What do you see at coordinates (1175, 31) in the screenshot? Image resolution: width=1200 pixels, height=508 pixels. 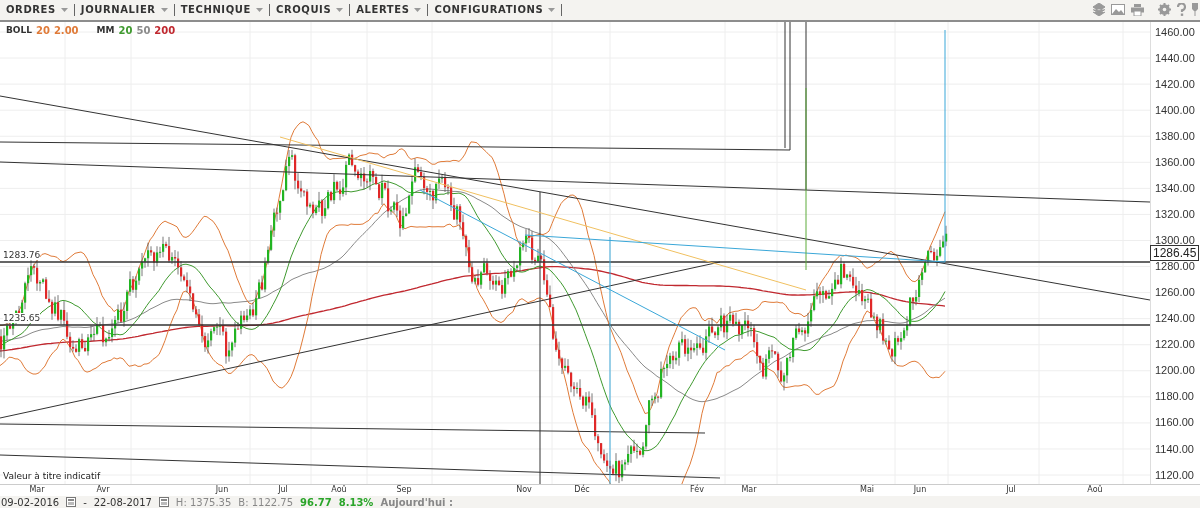 I see `price-tick-label: 1460.00` at bounding box center [1175, 31].